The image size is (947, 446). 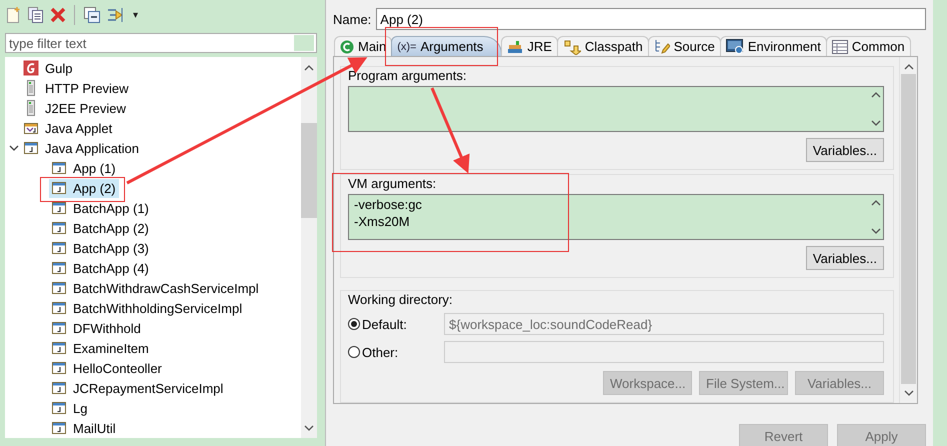 What do you see at coordinates (100, 268) in the screenshot?
I see `tree-item: BatchApp (4)` at bounding box center [100, 268].